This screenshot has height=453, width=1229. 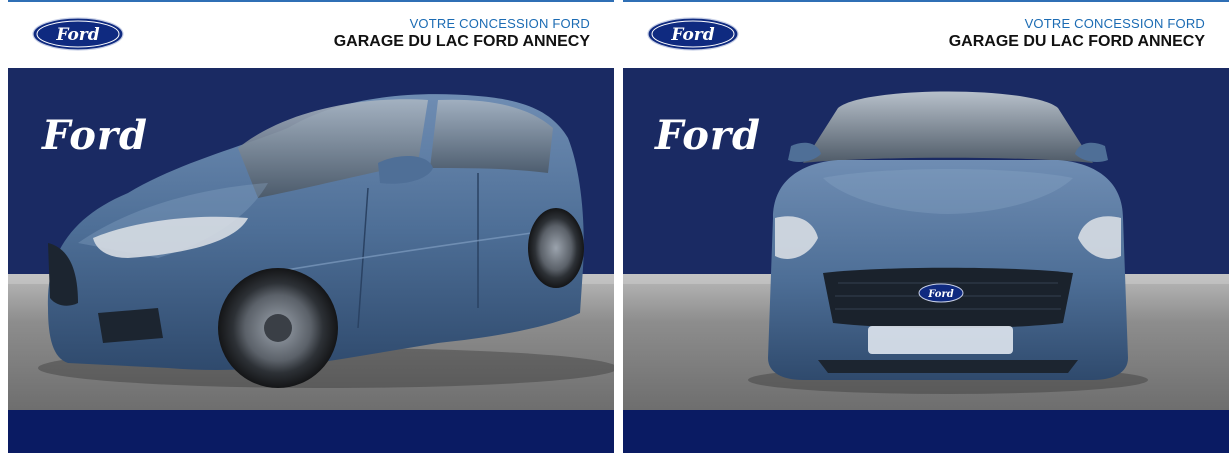 What do you see at coordinates (278, 328) in the screenshot?
I see `front-wheel` at bounding box center [278, 328].